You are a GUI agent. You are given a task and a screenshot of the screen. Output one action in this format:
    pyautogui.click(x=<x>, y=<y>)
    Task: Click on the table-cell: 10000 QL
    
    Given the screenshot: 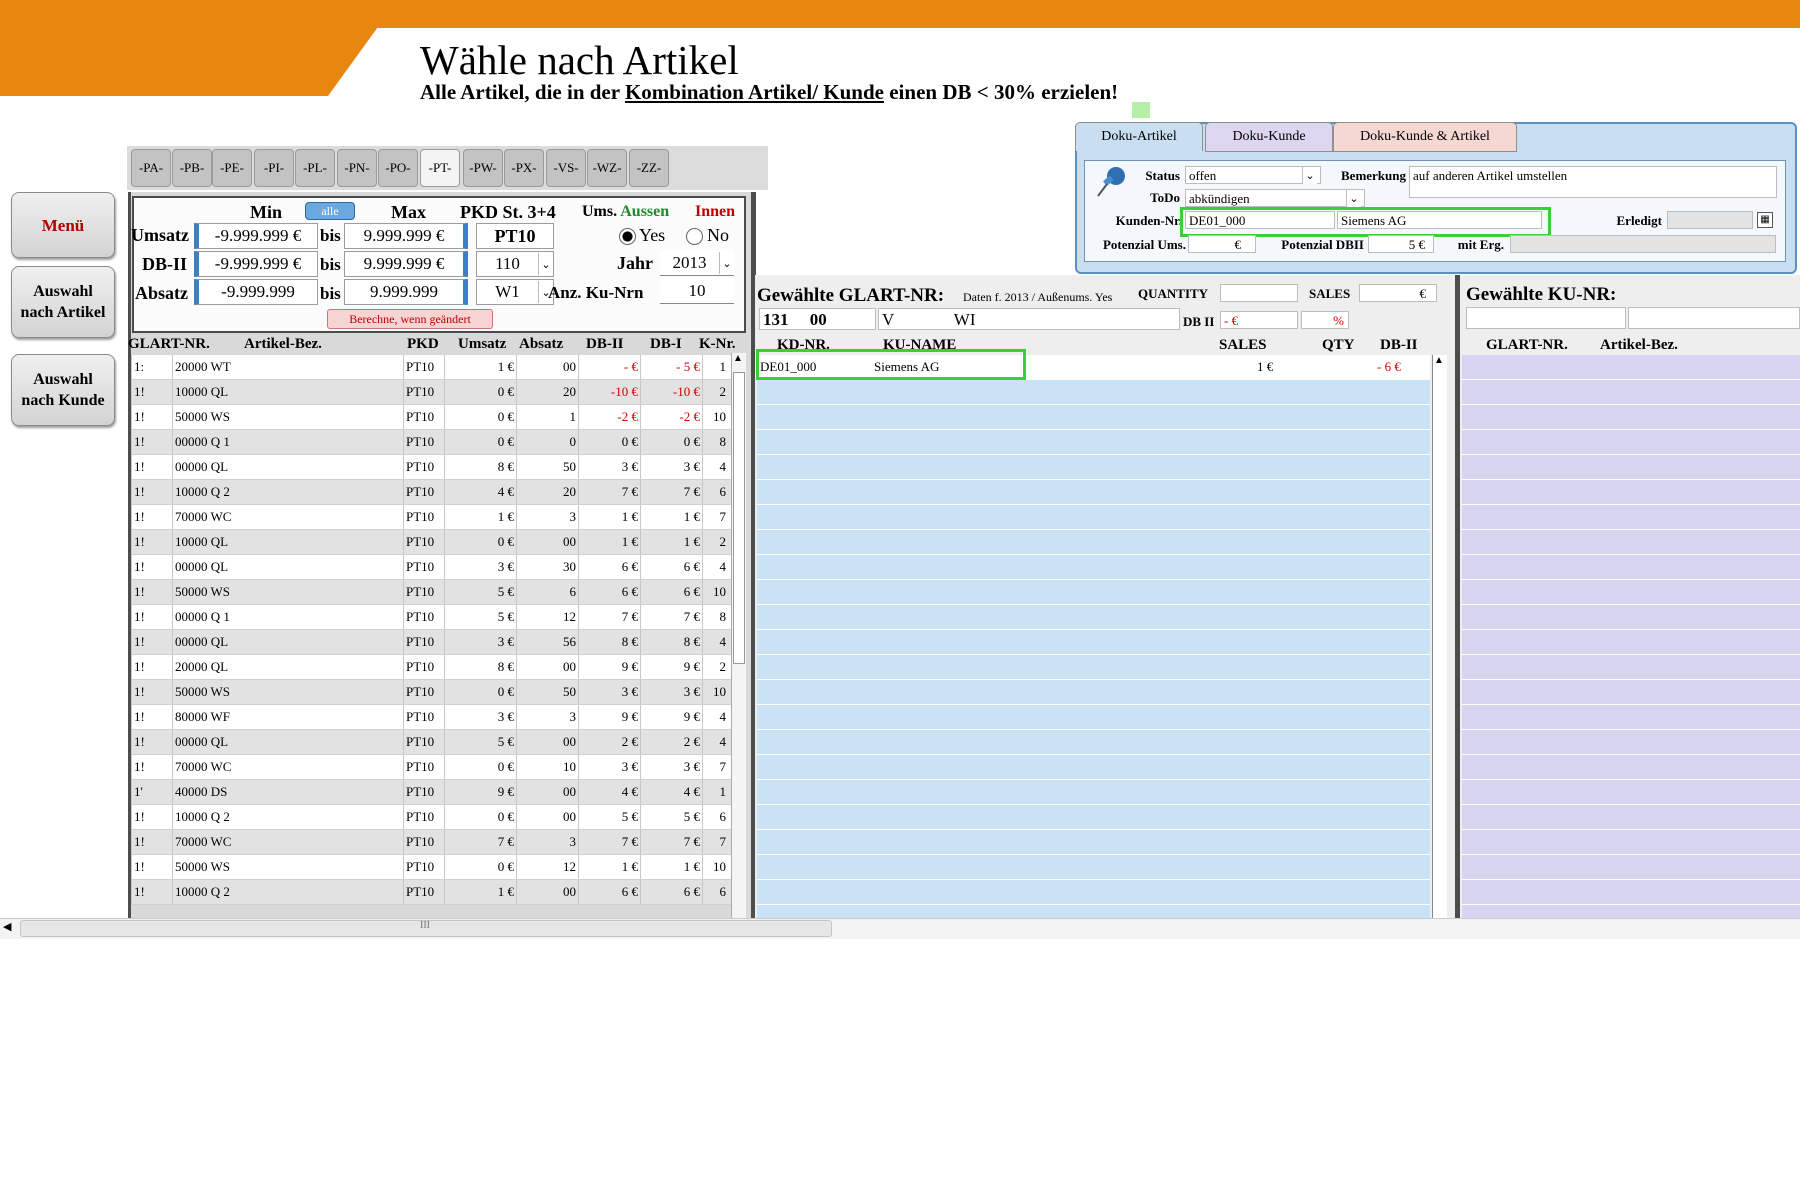 What is the action you would take?
    pyautogui.click(x=203, y=542)
    